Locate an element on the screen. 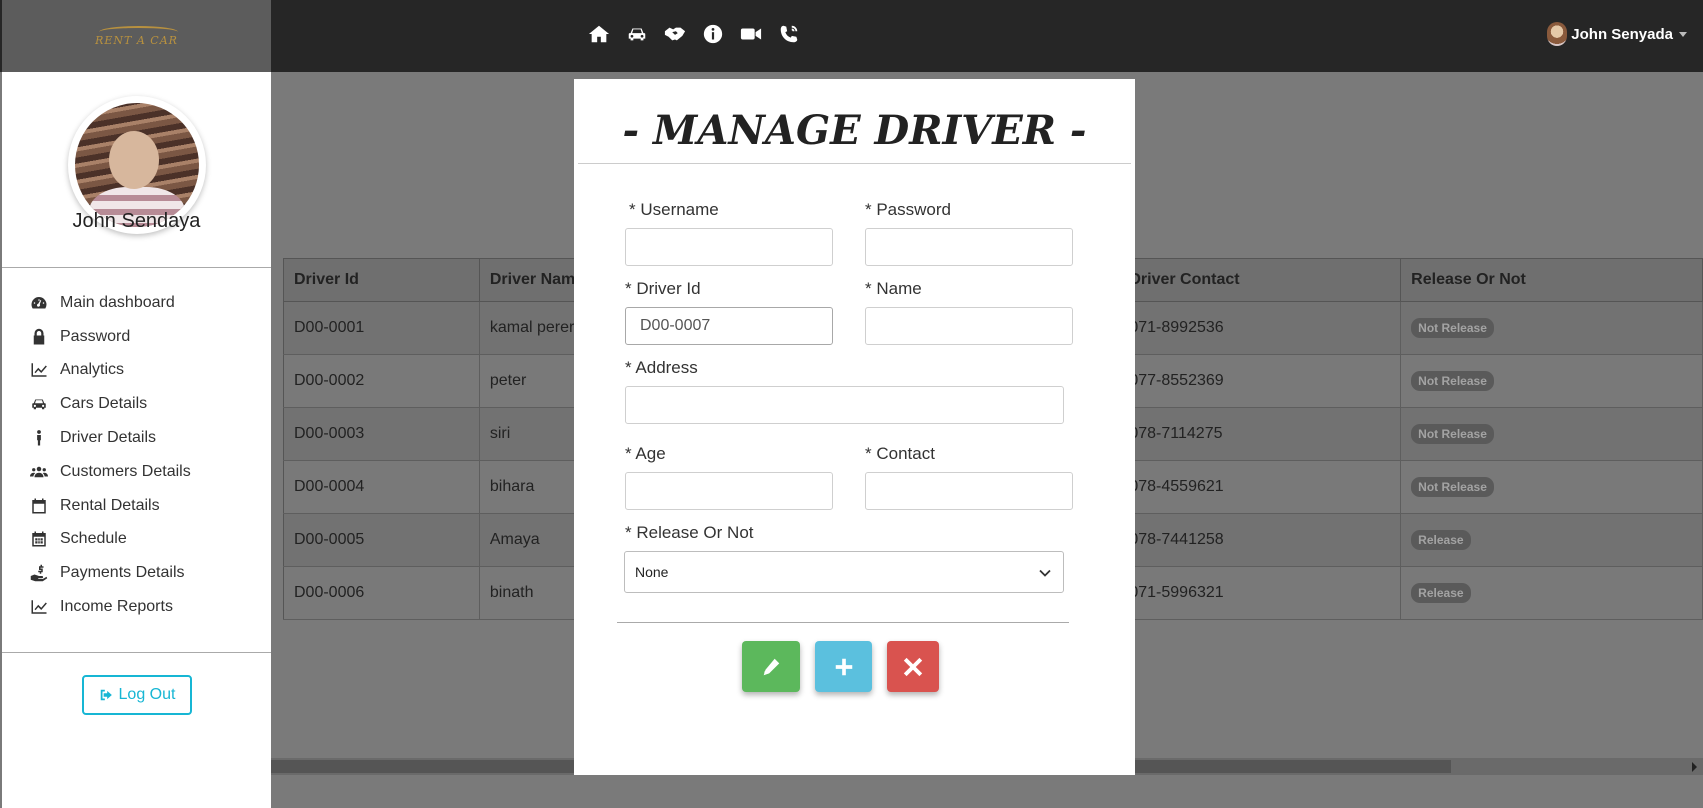 This screenshot has height=808, width=1703. name-label: * Name is located at coordinates (893, 288).